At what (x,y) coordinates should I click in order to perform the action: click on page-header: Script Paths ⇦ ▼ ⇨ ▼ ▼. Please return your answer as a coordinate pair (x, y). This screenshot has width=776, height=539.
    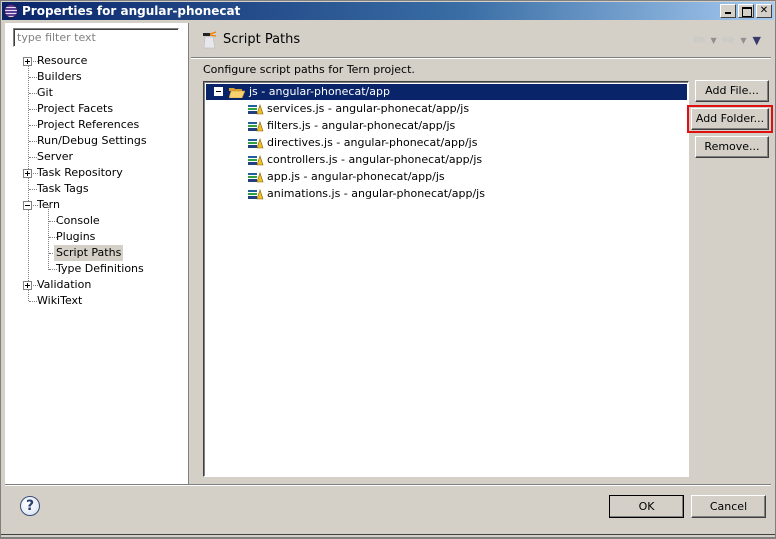
    Looking at the image, I should click on (481, 41).